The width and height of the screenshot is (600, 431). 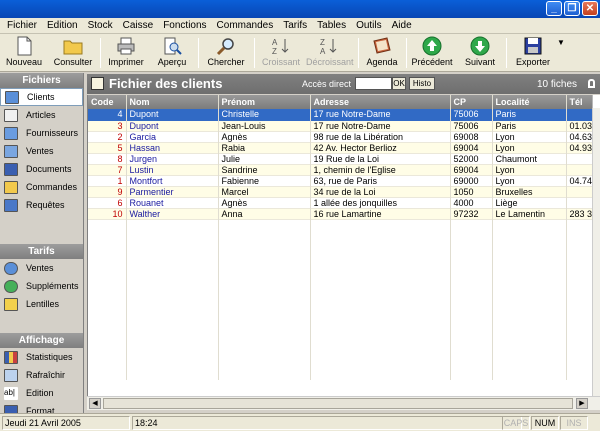 What do you see at coordinates (245, 25) in the screenshot?
I see `menu-commandes: Commandes` at bounding box center [245, 25].